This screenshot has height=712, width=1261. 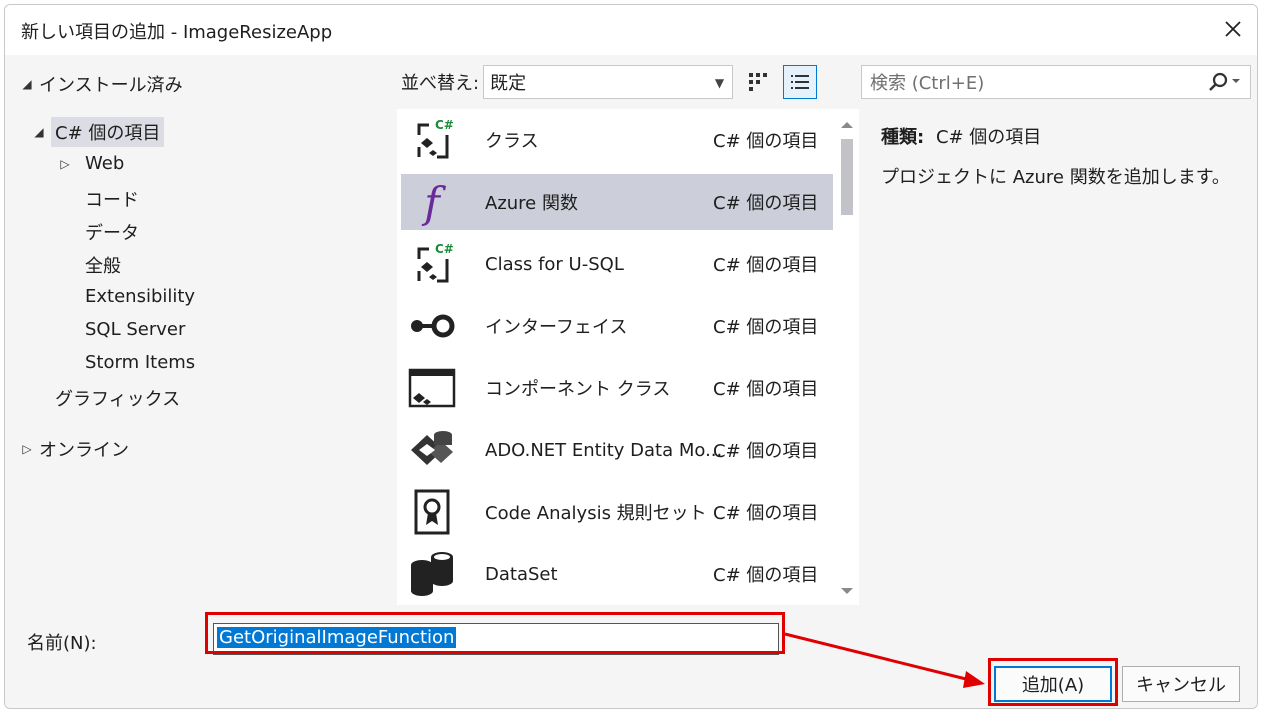 I want to click on search-box: 検索 (Ctrl+E), so click(x=1056, y=82).